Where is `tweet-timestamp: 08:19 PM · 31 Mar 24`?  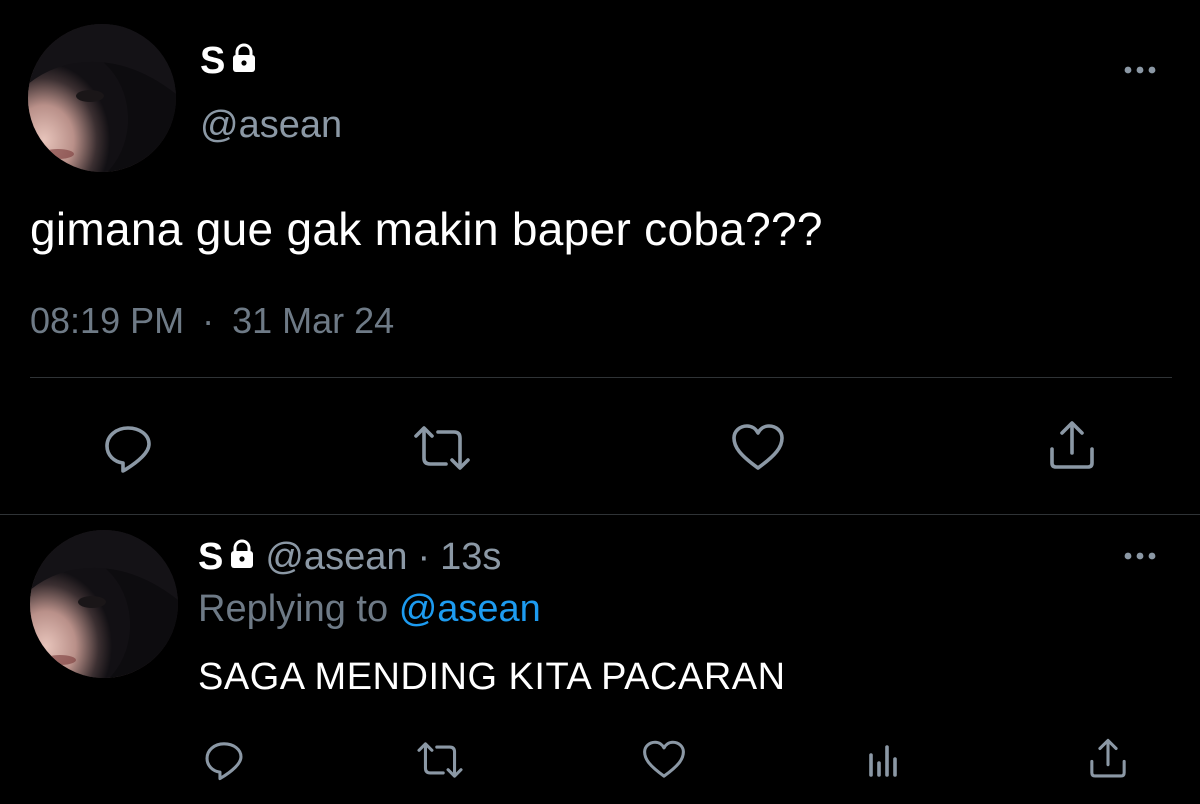
tweet-timestamp: 08:19 PM · 31 Mar 24 is located at coordinates (212, 321).